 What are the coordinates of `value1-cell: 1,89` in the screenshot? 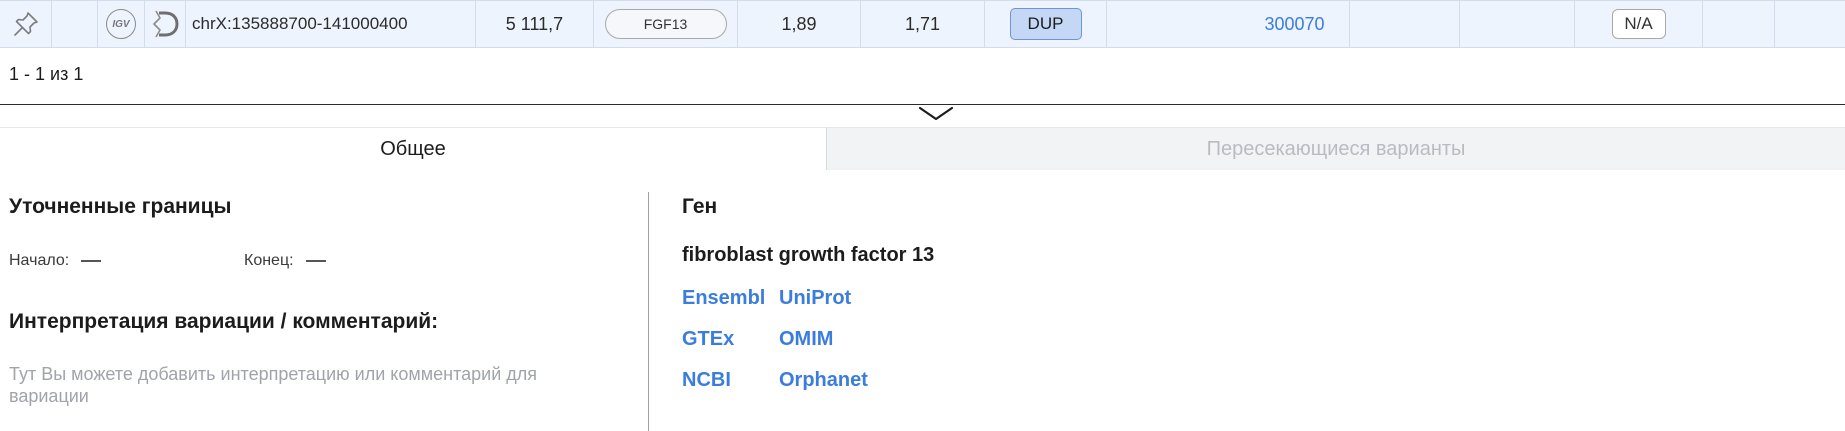 It's located at (799, 24).